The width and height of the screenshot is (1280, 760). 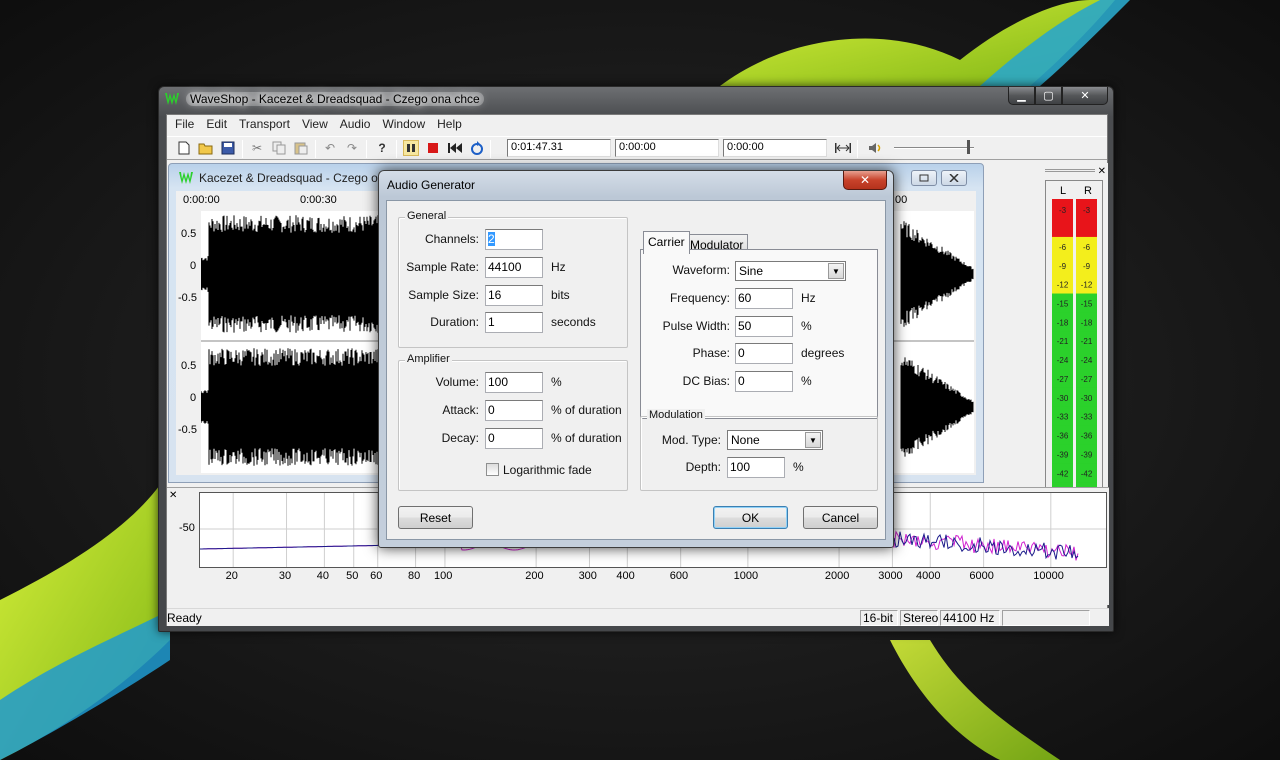 I want to click on phase-unit: degrees, so click(x=823, y=353).